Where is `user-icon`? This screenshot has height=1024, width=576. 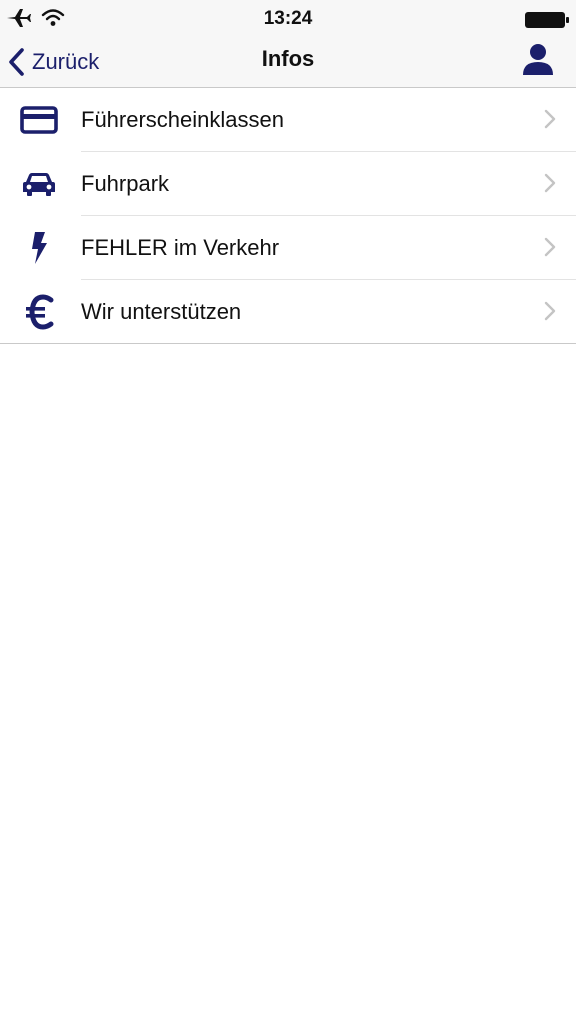 user-icon is located at coordinates (538, 62).